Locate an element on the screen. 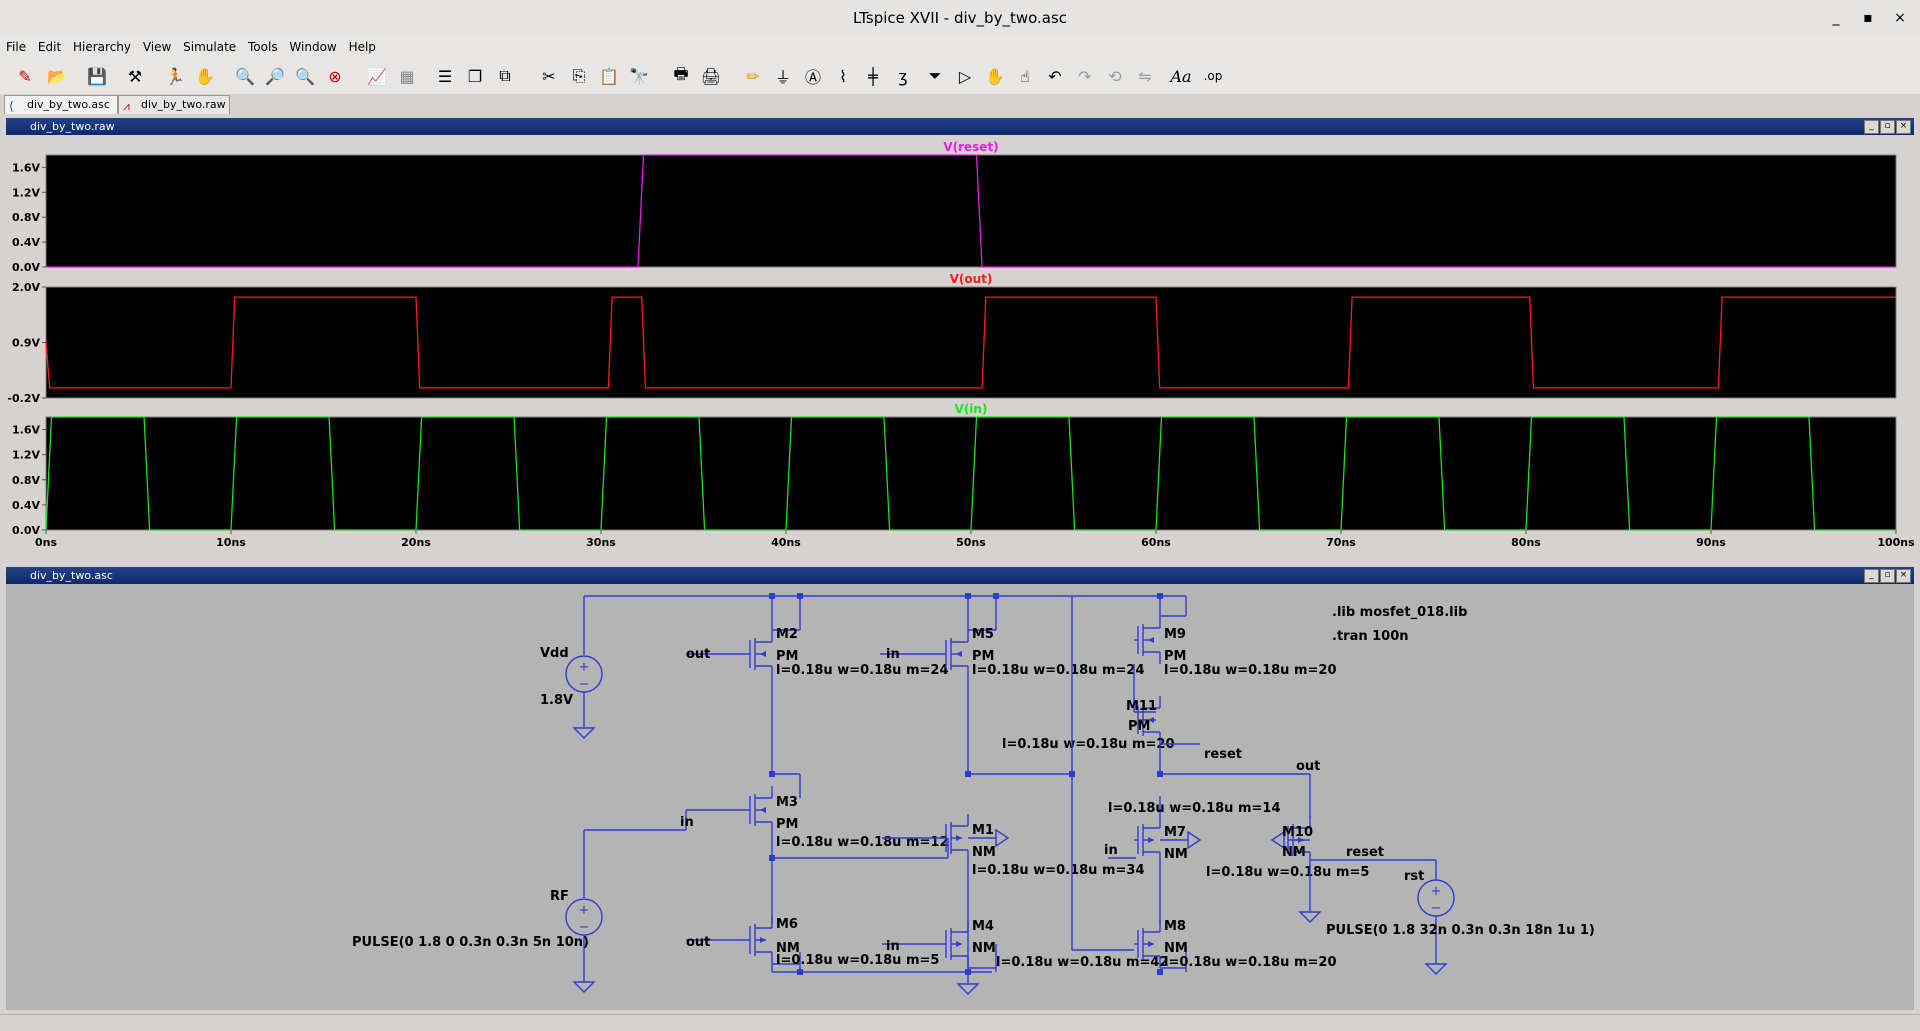 The image size is (1920, 1031). draw-wire-icon: ✏ is located at coordinates (753, 76).